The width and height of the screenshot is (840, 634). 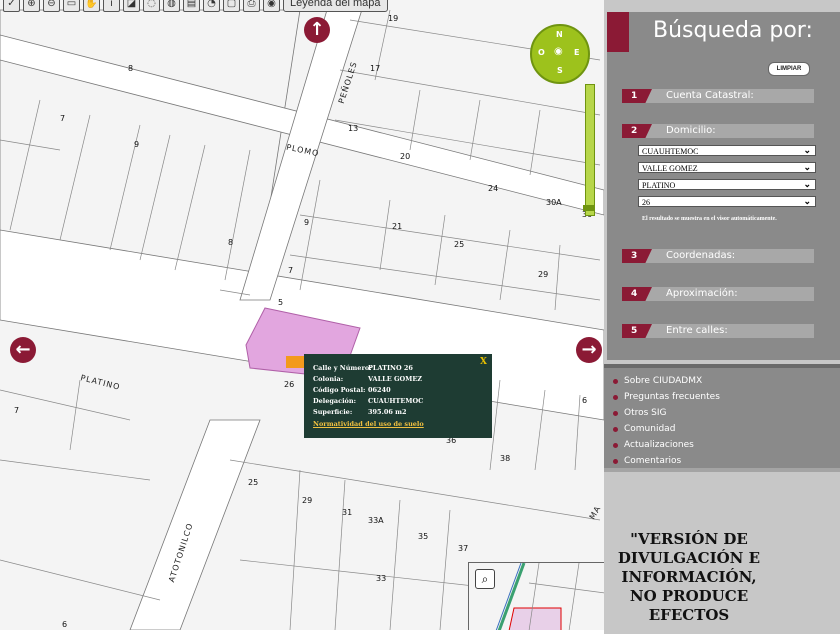 What do you see at coordinates (672, 397) in the screenshot?
I see `link-label: Preguntas frecuentes` at bounding box center [672, 397].